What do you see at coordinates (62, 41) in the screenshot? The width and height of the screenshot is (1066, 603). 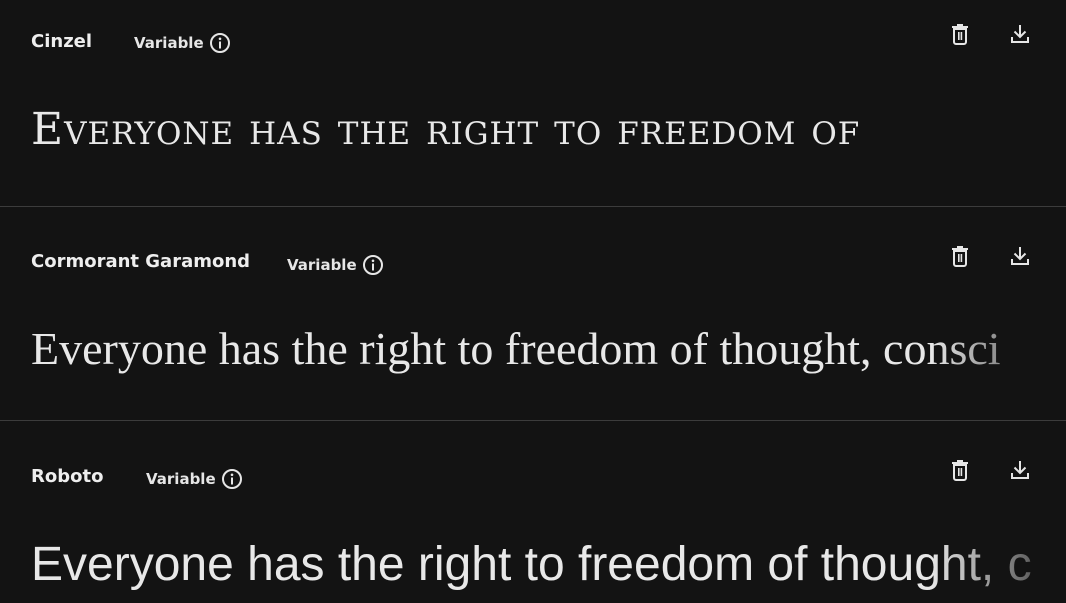 I see `font-name: Cinzel` at bounding box center [62, 41].